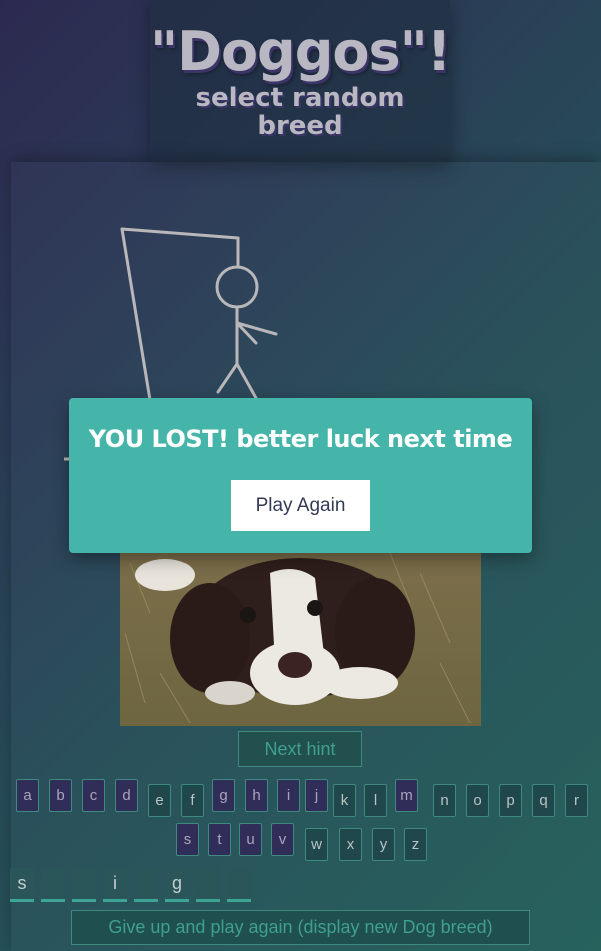 Image resolution: width=601 pixels, height=951 pixels. Describe the element at coordinates (219, 839) in the screenshot. I see `letter-key-t: t` at that location.